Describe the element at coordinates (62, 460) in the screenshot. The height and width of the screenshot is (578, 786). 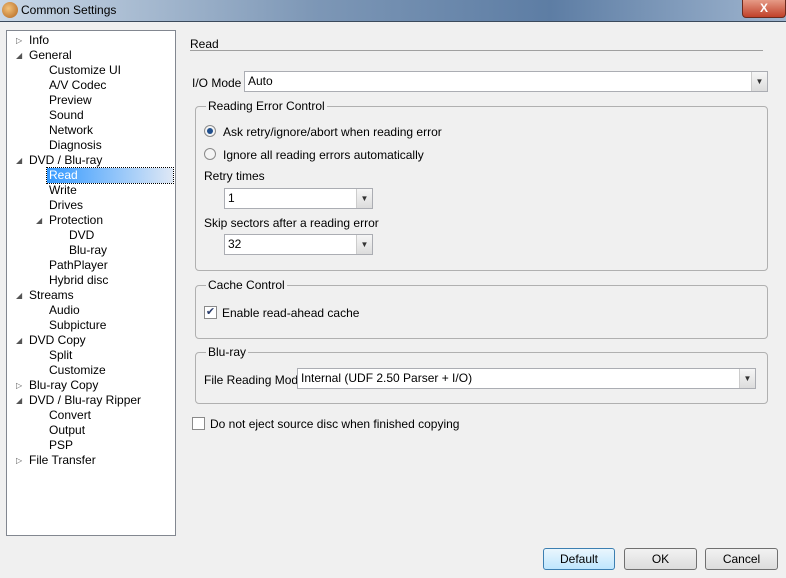
I see `tree-item: File Transfer` at that location.